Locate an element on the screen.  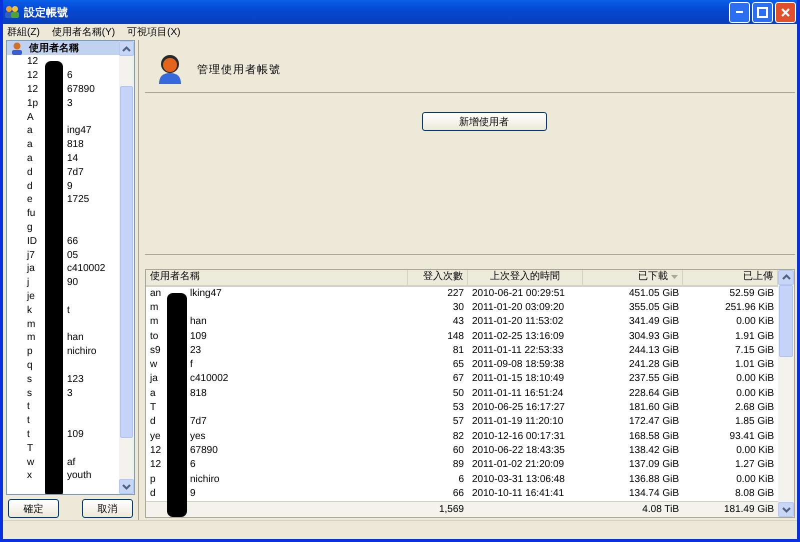
username-fragment: 1725 is located at coordinates (78, 200).